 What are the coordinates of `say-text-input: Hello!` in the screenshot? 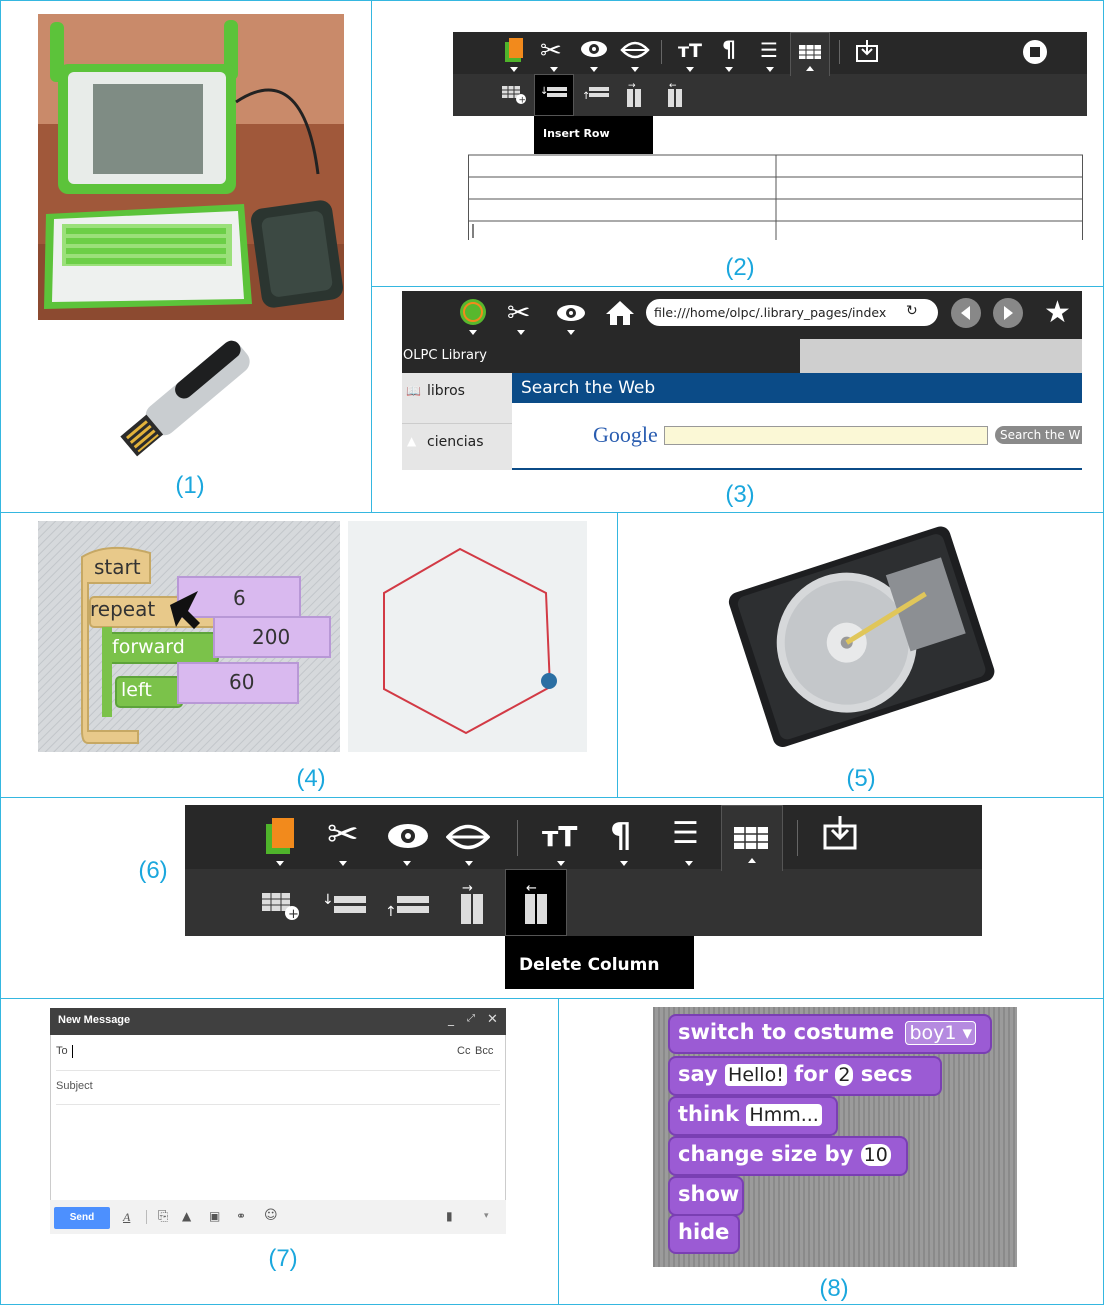 It's located at (756, 1075).